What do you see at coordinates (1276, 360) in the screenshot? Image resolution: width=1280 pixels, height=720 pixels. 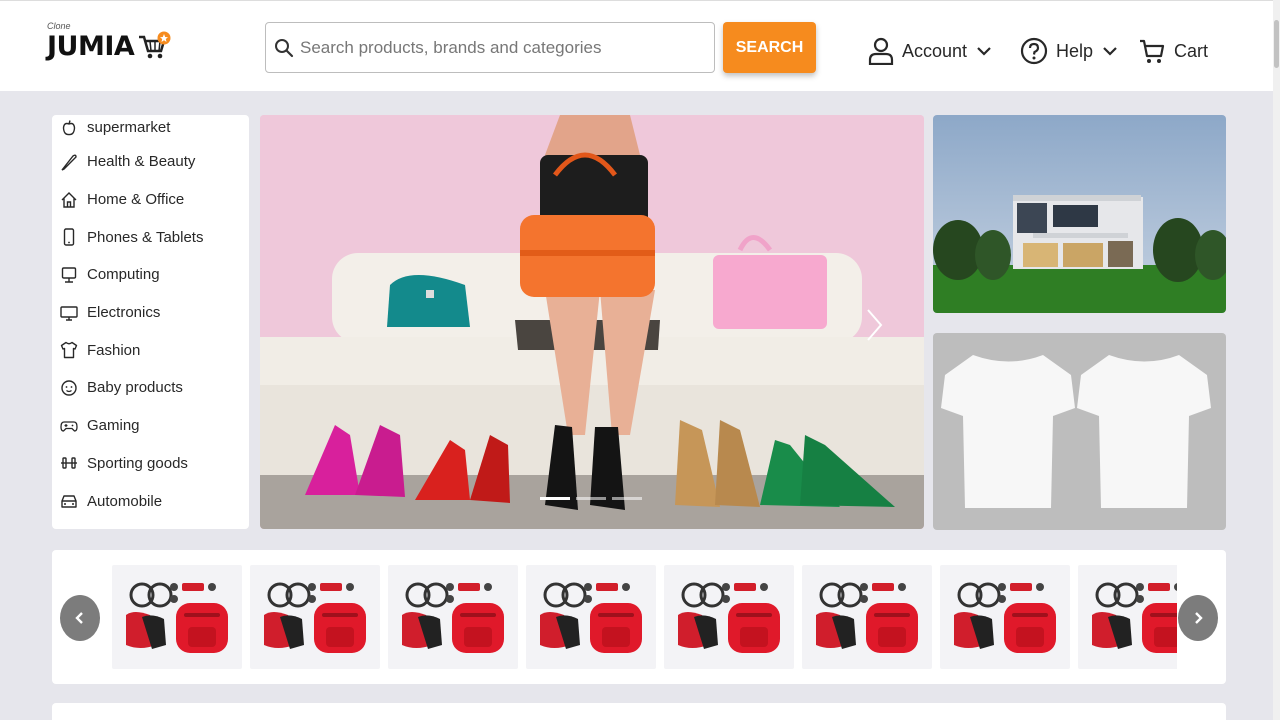 I see `scrollbar-track` at bounding box center [1276, 360].